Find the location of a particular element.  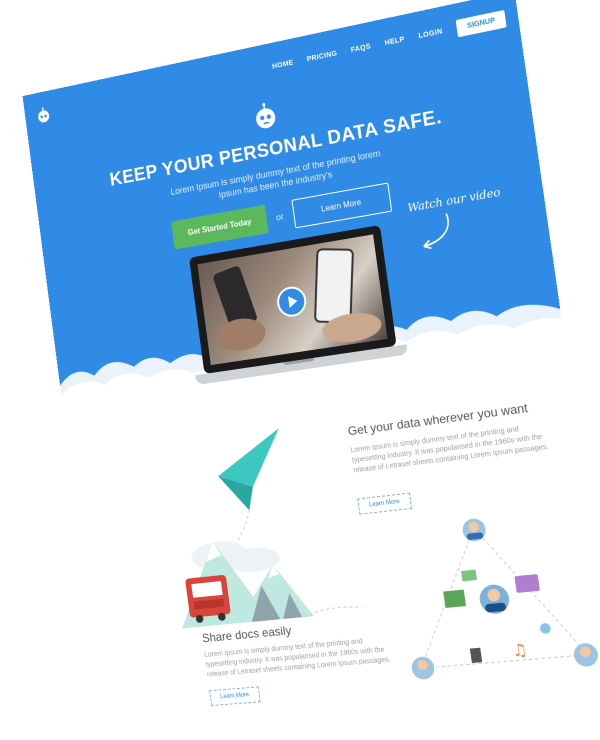

video-thumbnail is located at coordinates (292, 299).